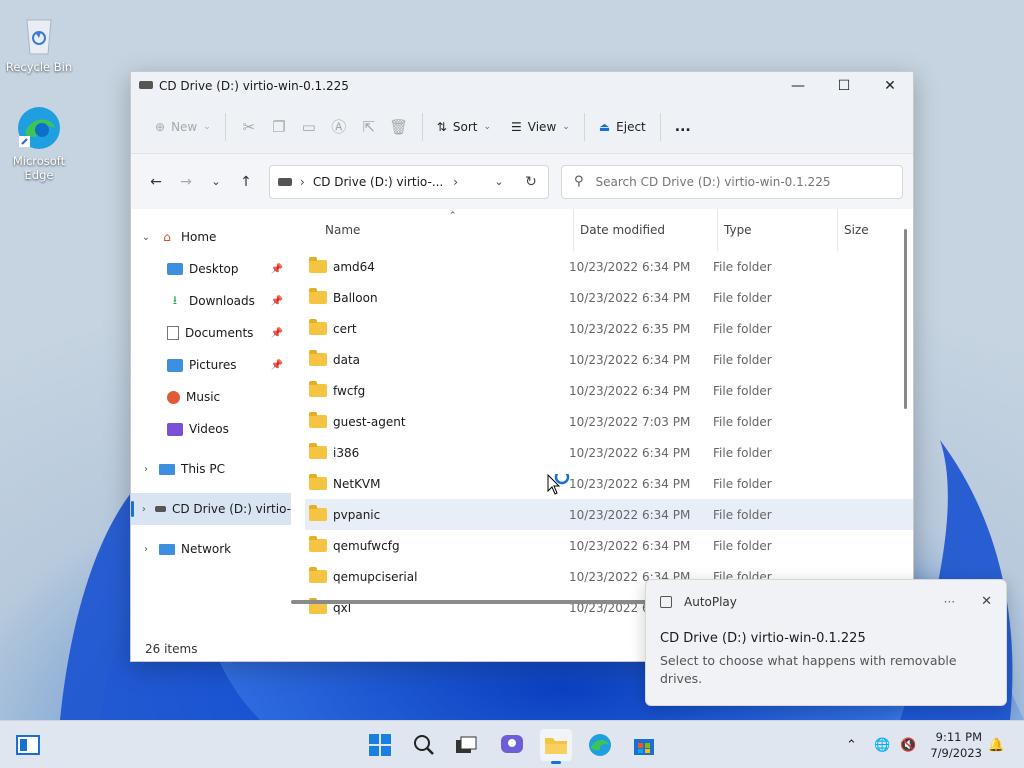  Describe the element at coordinates (216, 182) in the screenshot. I see `recent-locations-button: ⌄` at that location.